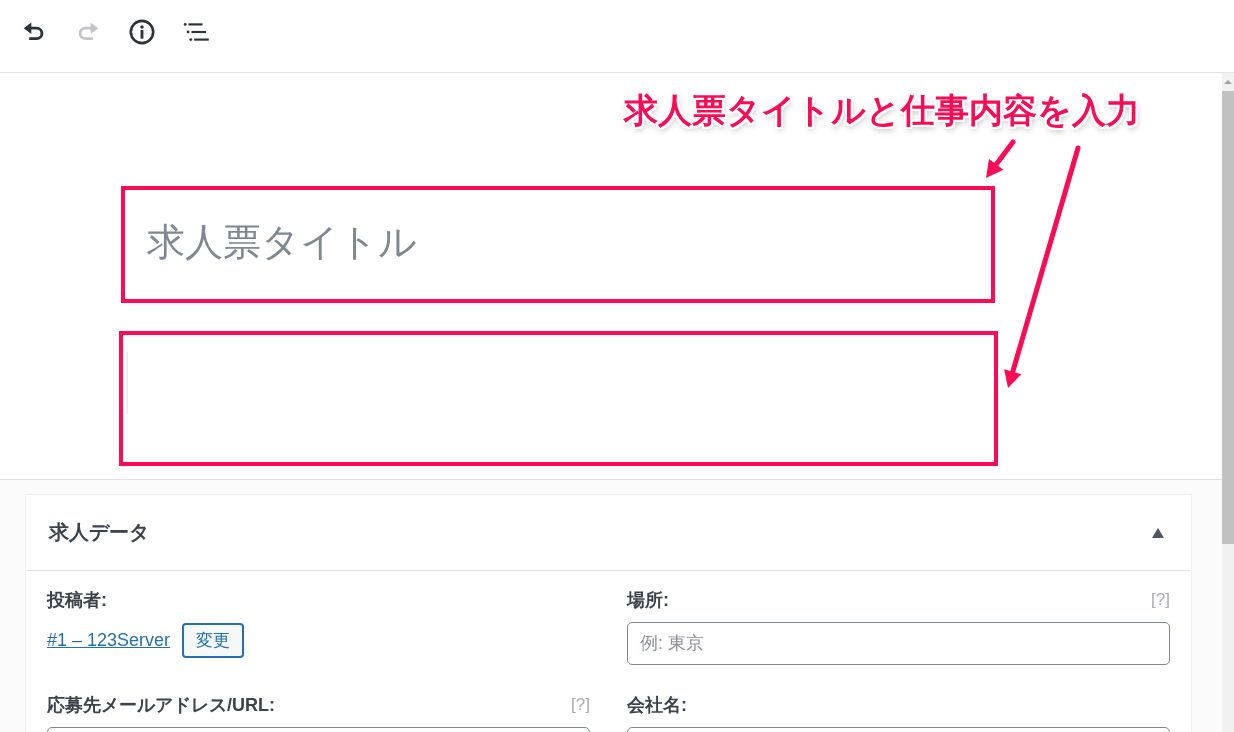 The height and width of the screenshot is (732, 1234). I want to click on title-field: 求人票タイトル, so click(558, 244).